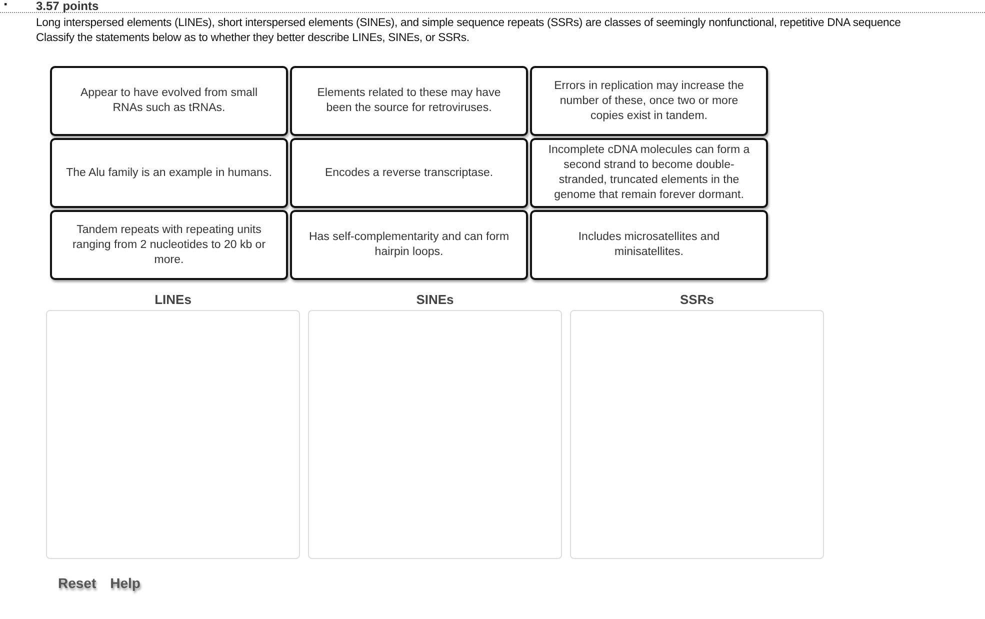  What do you see at coordinates (649, 173) in the screenshot?
I see `statement-card: Incomplete cDNA molecules can form a second strand to become double-stranded, truncated elements in the genome that remain forever dormant.` at bounding box center [649, 173].